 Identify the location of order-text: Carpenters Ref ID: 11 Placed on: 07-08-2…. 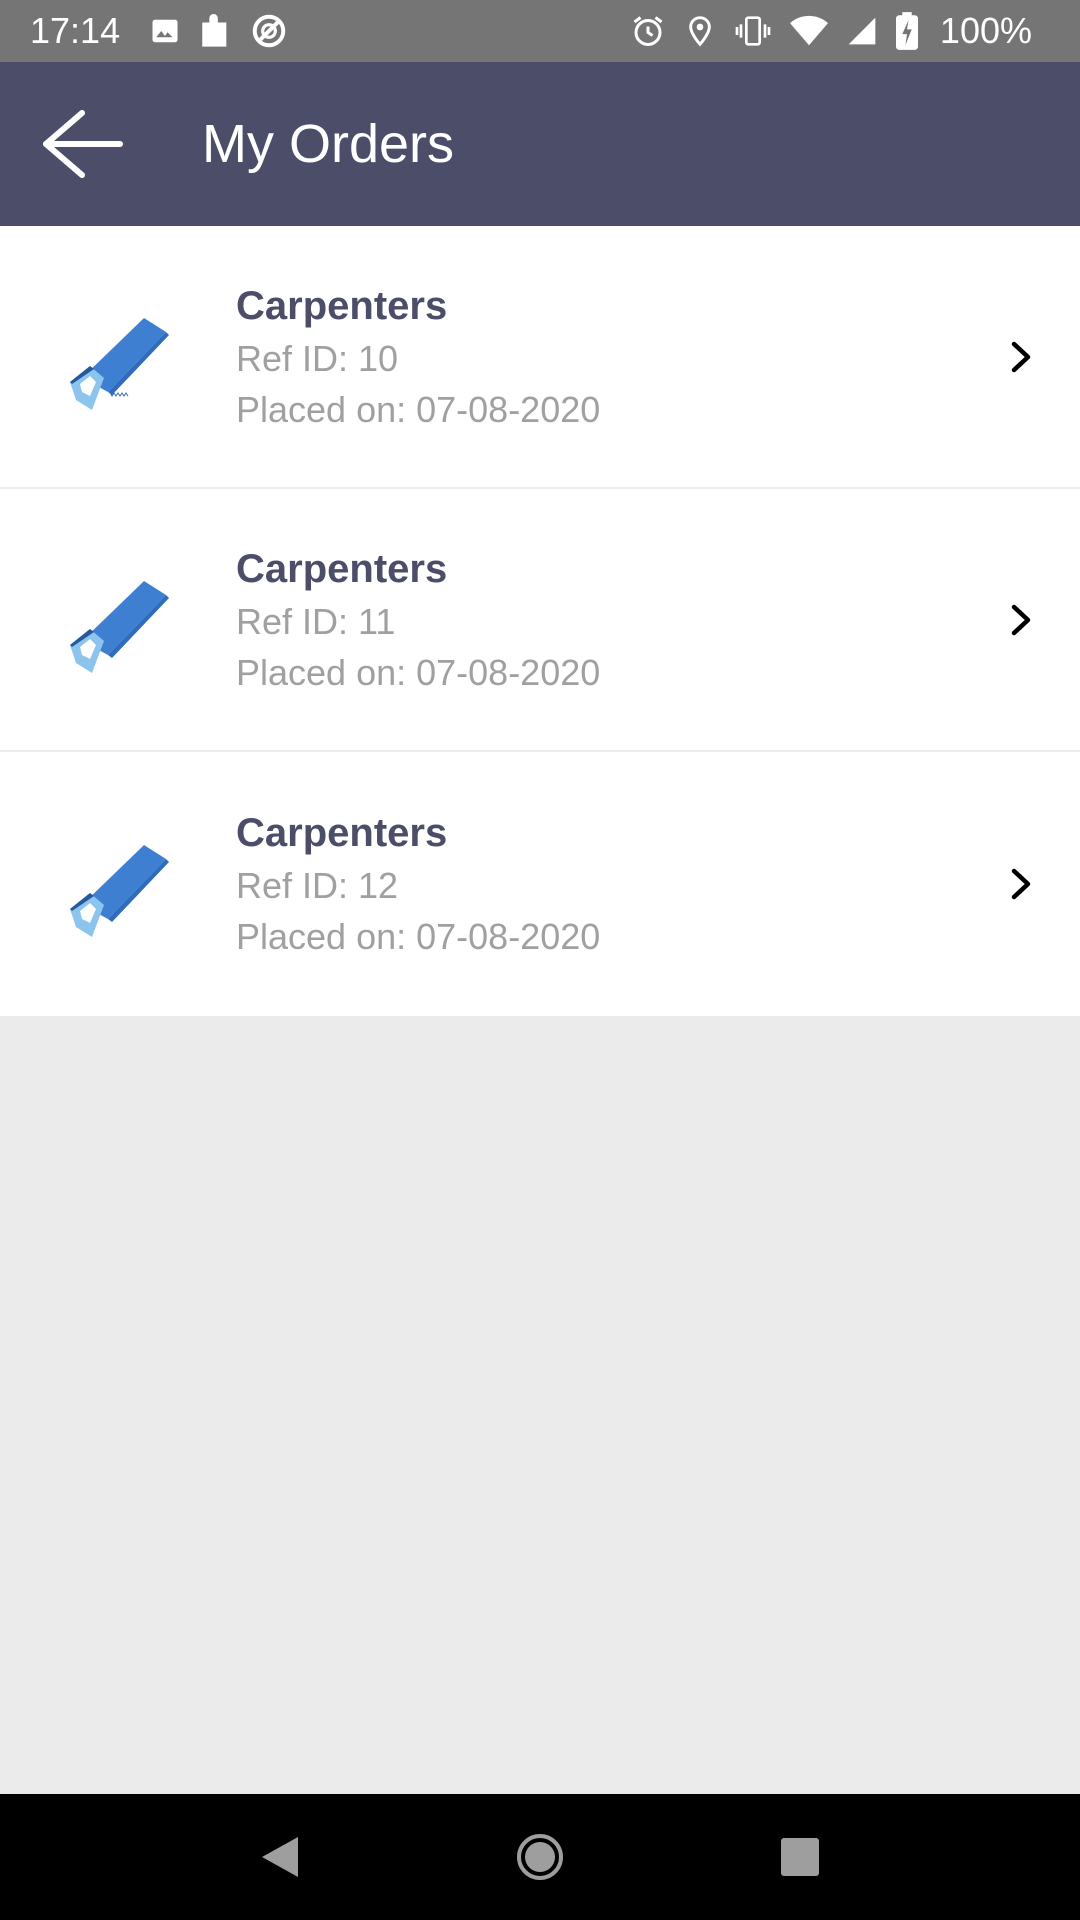
(418, 620).